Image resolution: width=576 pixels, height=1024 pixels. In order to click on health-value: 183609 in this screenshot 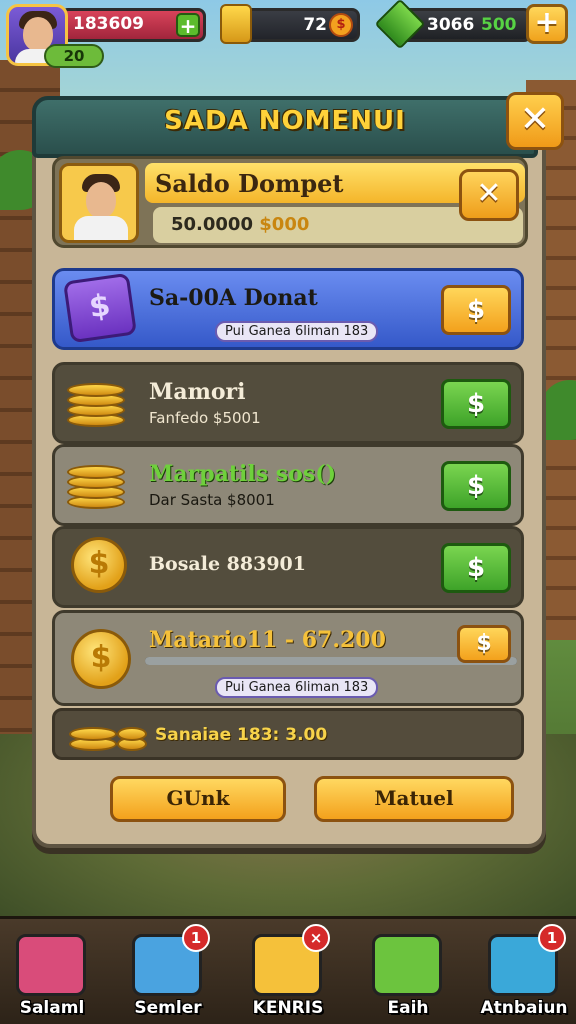, I will do `click(108, 24)`.